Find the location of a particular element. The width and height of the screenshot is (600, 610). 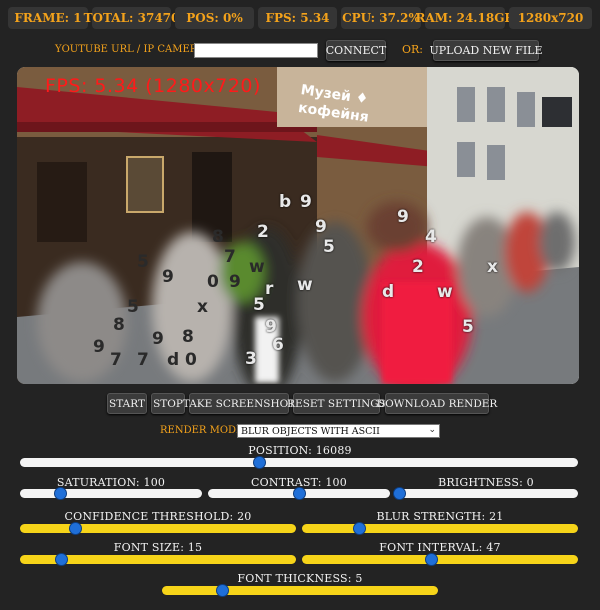

stop-button: STOP is located at coordinates (168, 403).